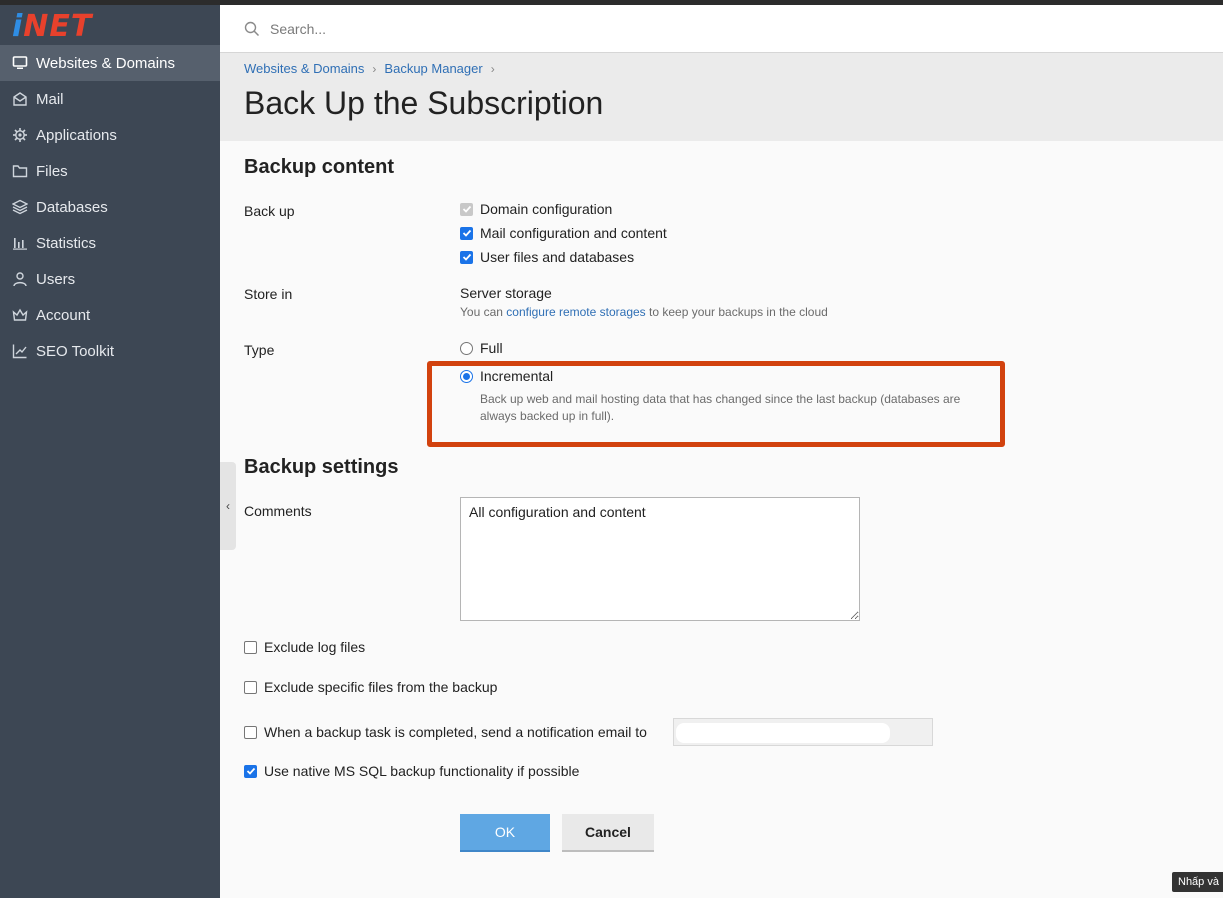 The height and width of the screenshot is (898, 1223). Describe the element at coordinates (1197, 882) in the screenshot. I see `tooltip: Nhấp và` at that location.